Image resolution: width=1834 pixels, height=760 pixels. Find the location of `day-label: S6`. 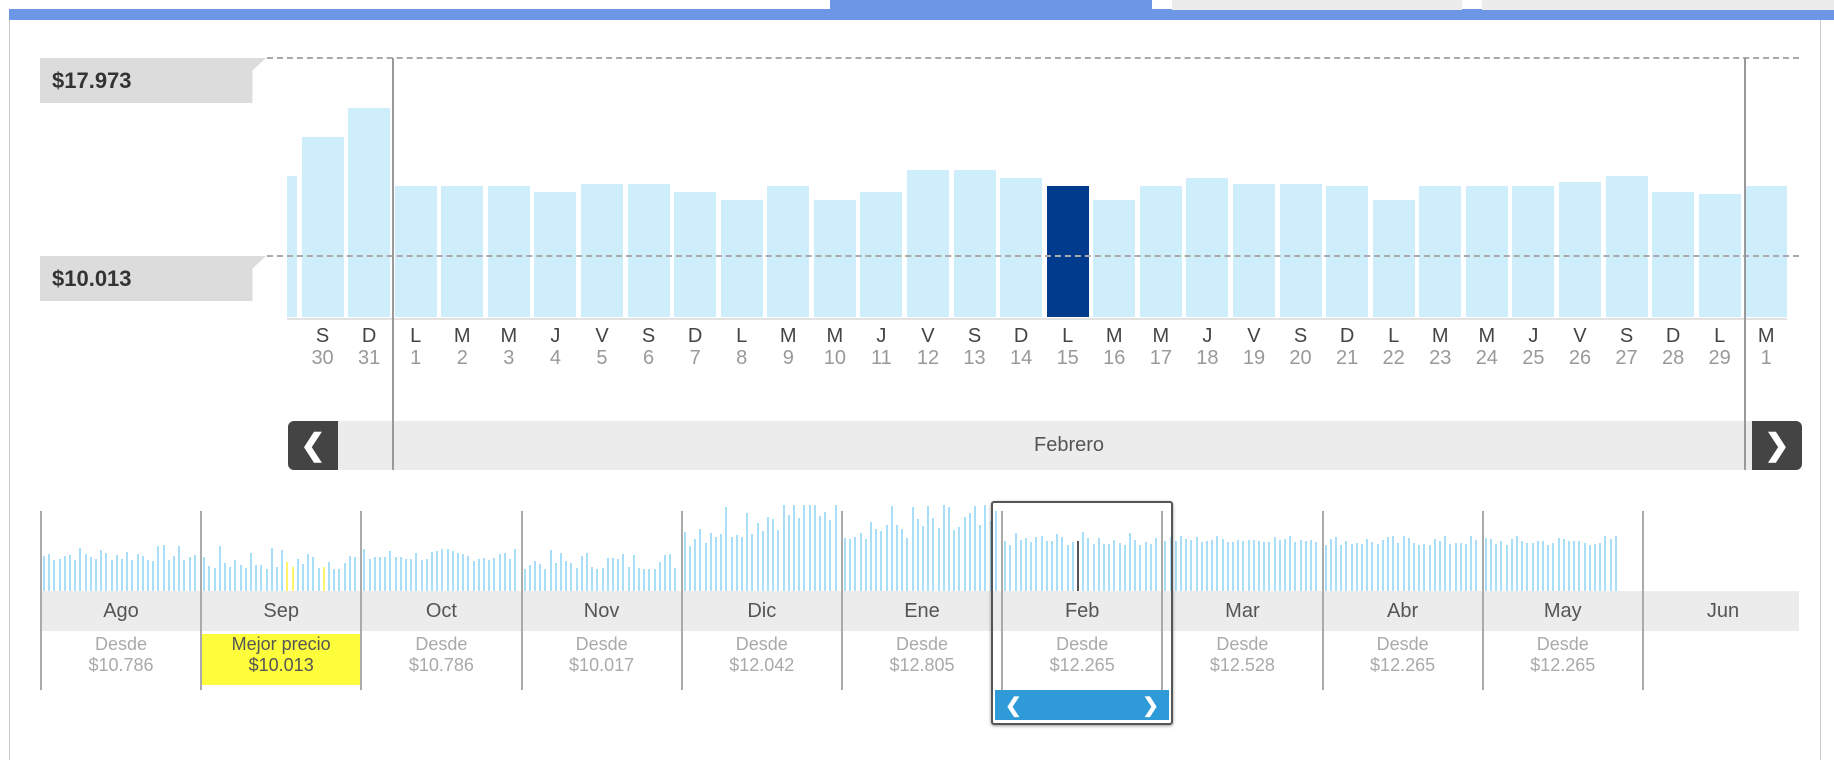

day-label: S6 is located at coordinates (649, 347).